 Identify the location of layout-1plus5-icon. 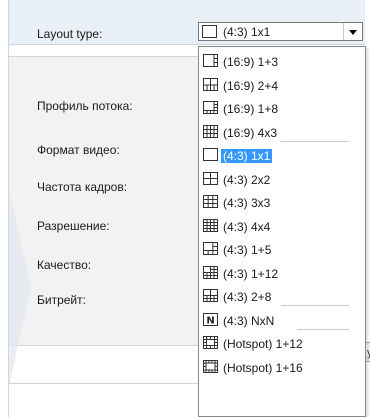
(210, 250).